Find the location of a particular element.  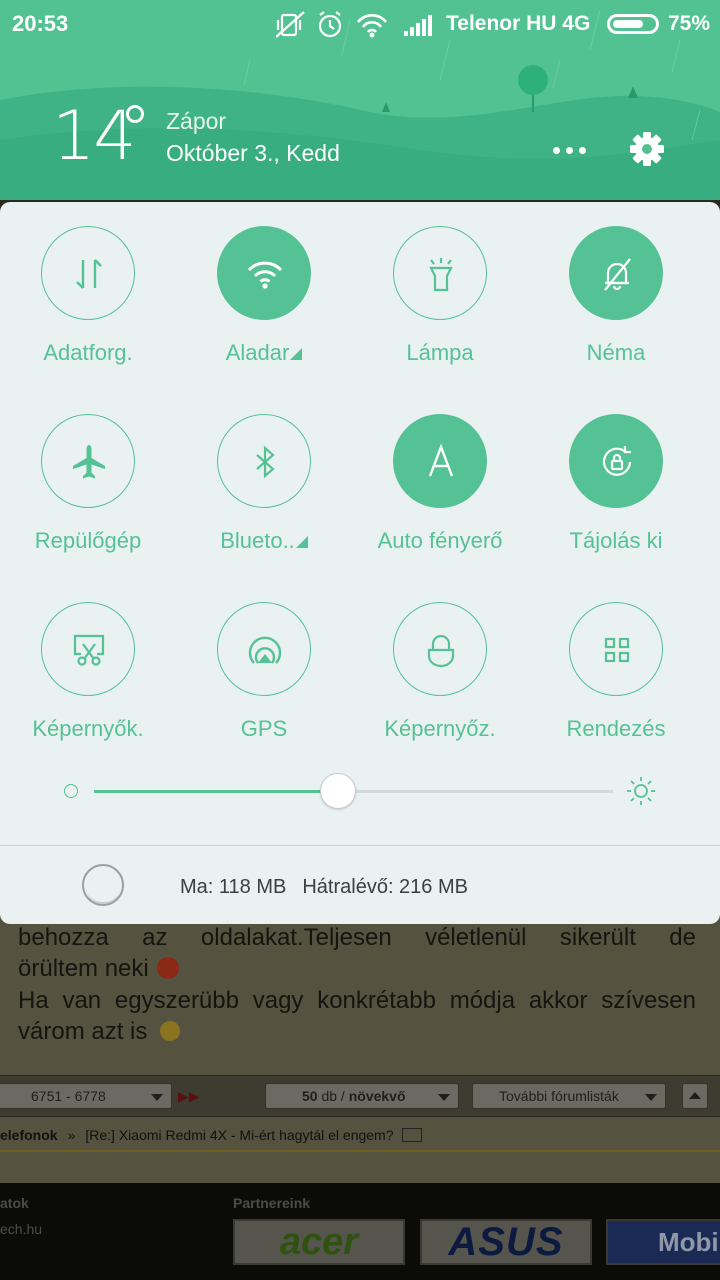

screenshot-icon is located at coordinates (89, 650).